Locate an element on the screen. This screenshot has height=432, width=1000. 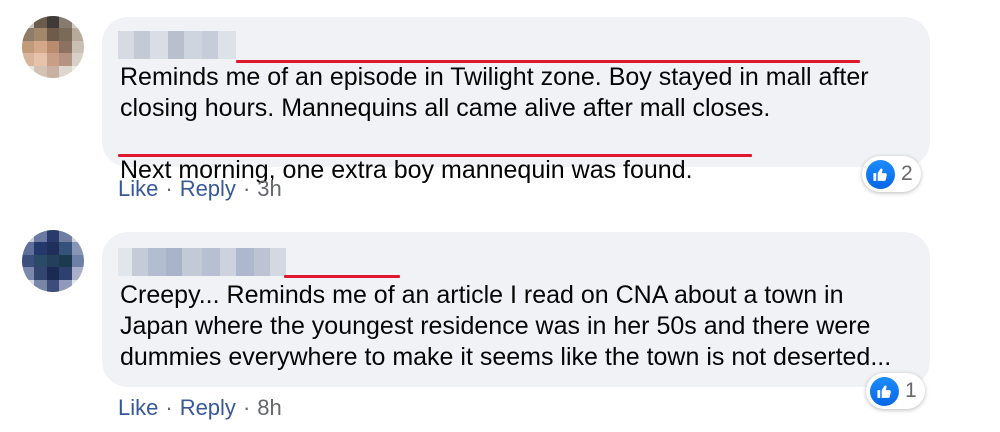
reaction-summary: 2 is located at coordinates (891, 174).